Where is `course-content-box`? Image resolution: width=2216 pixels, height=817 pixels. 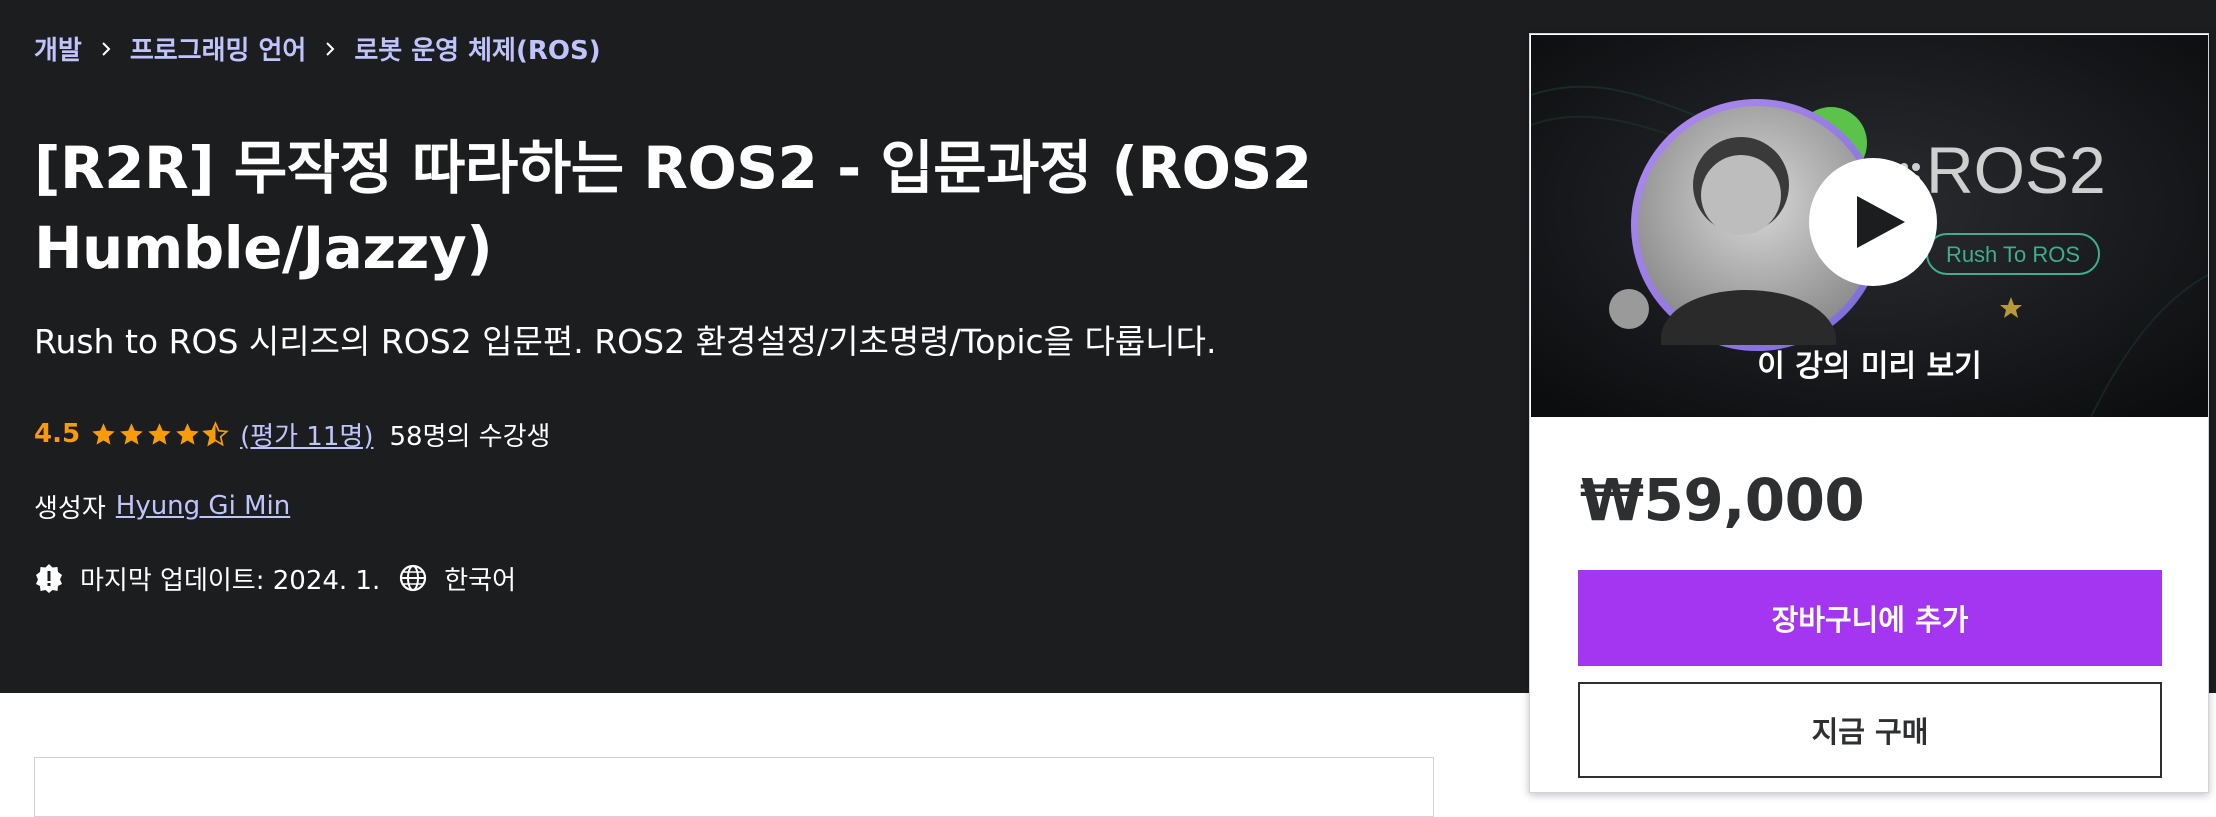
course-content-box is located at coordinates (734, 787).